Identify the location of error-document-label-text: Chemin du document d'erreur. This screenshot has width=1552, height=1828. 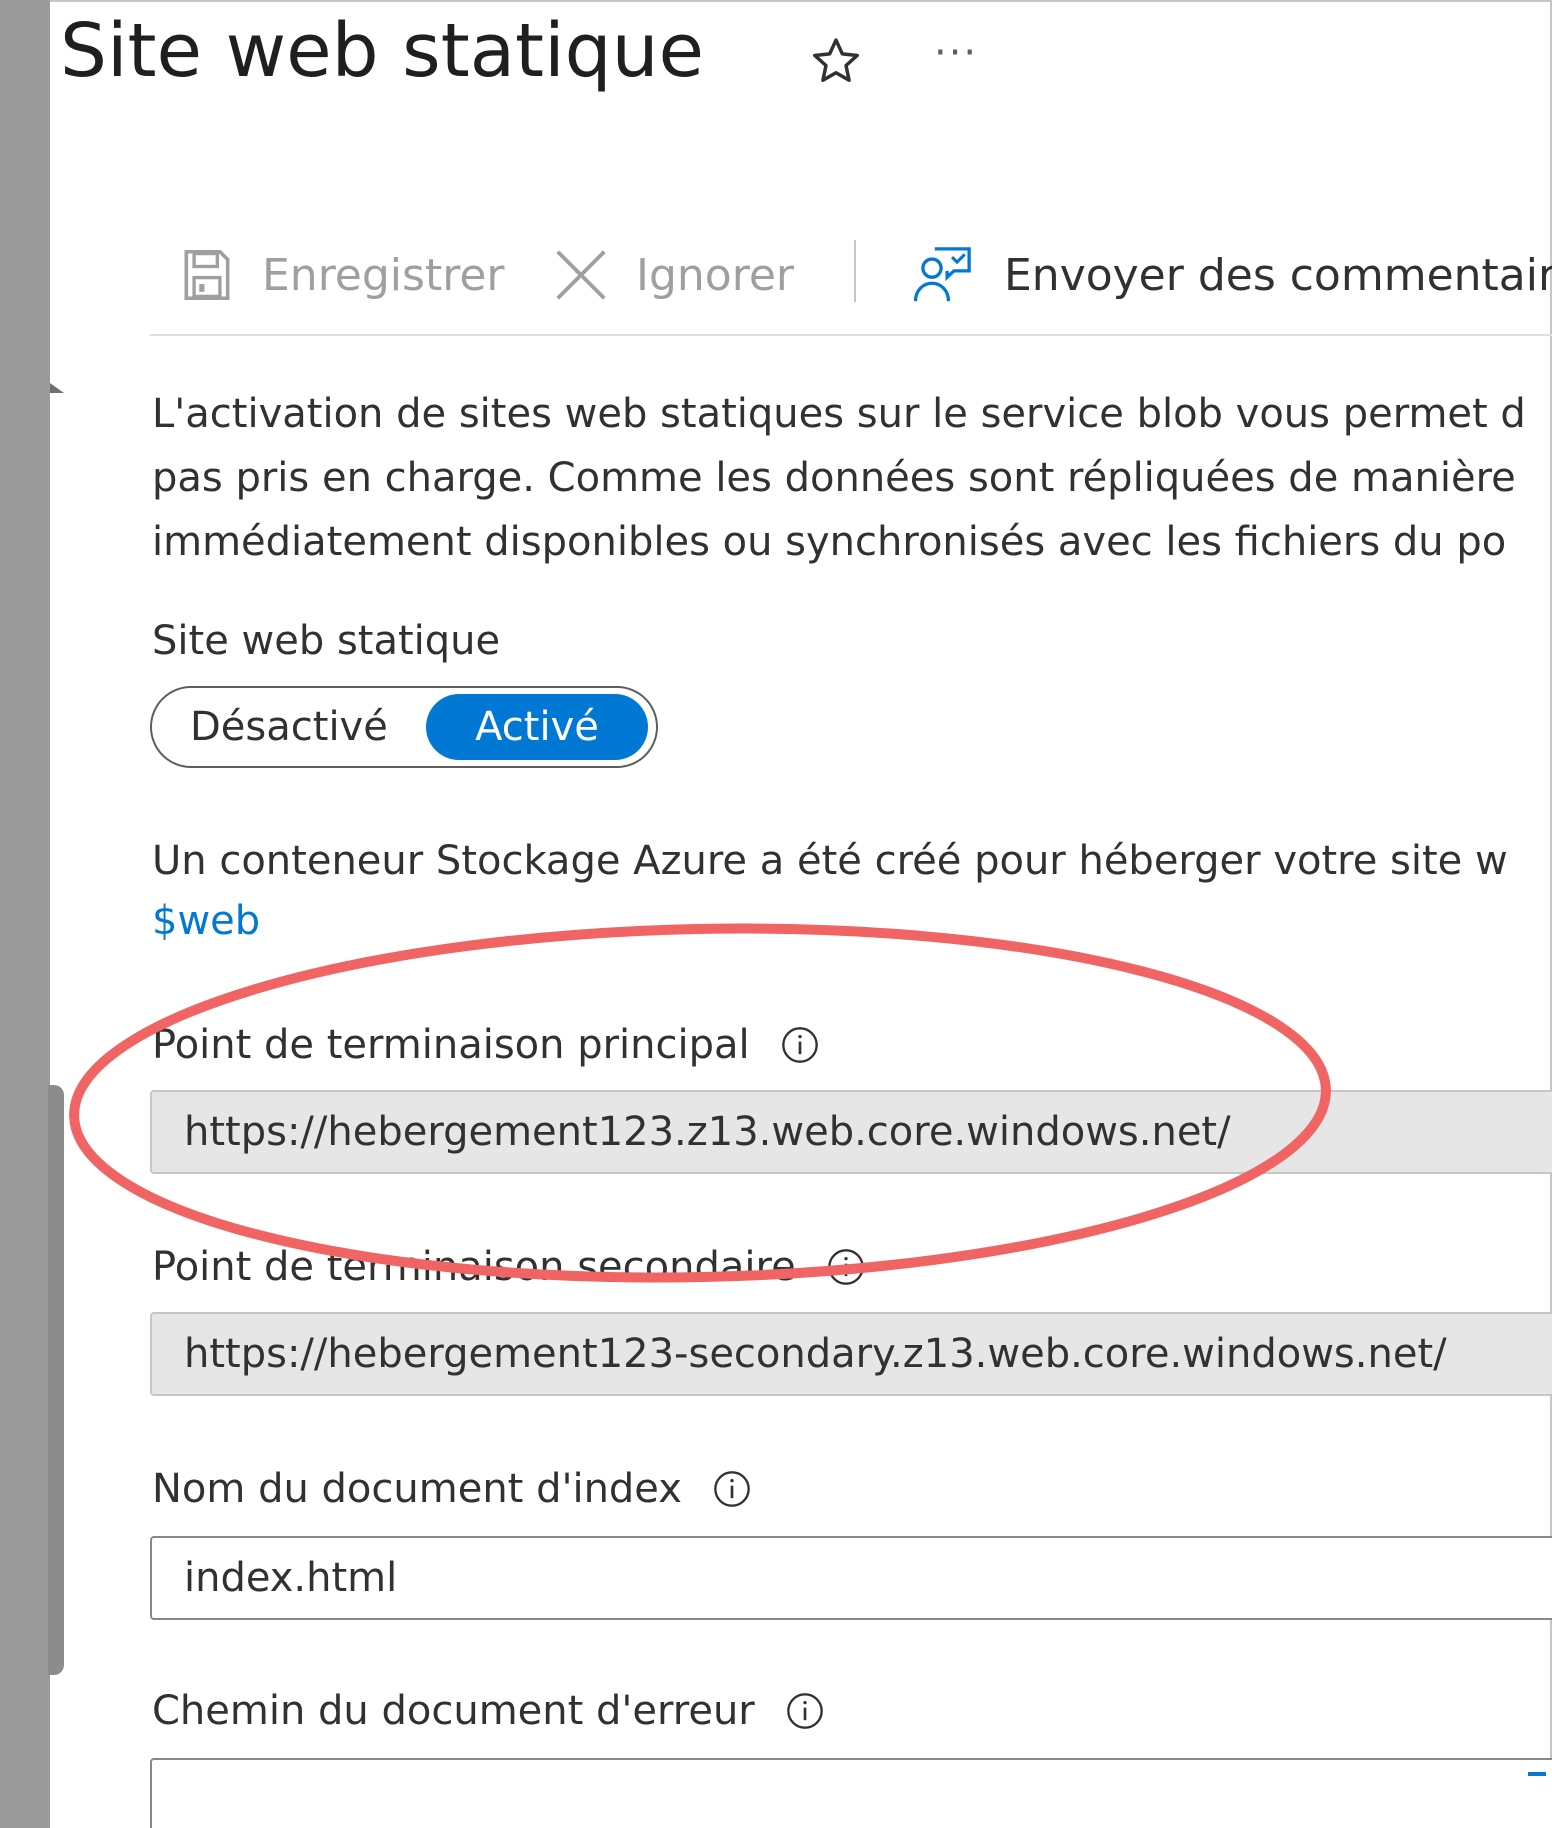
(453, 1711).